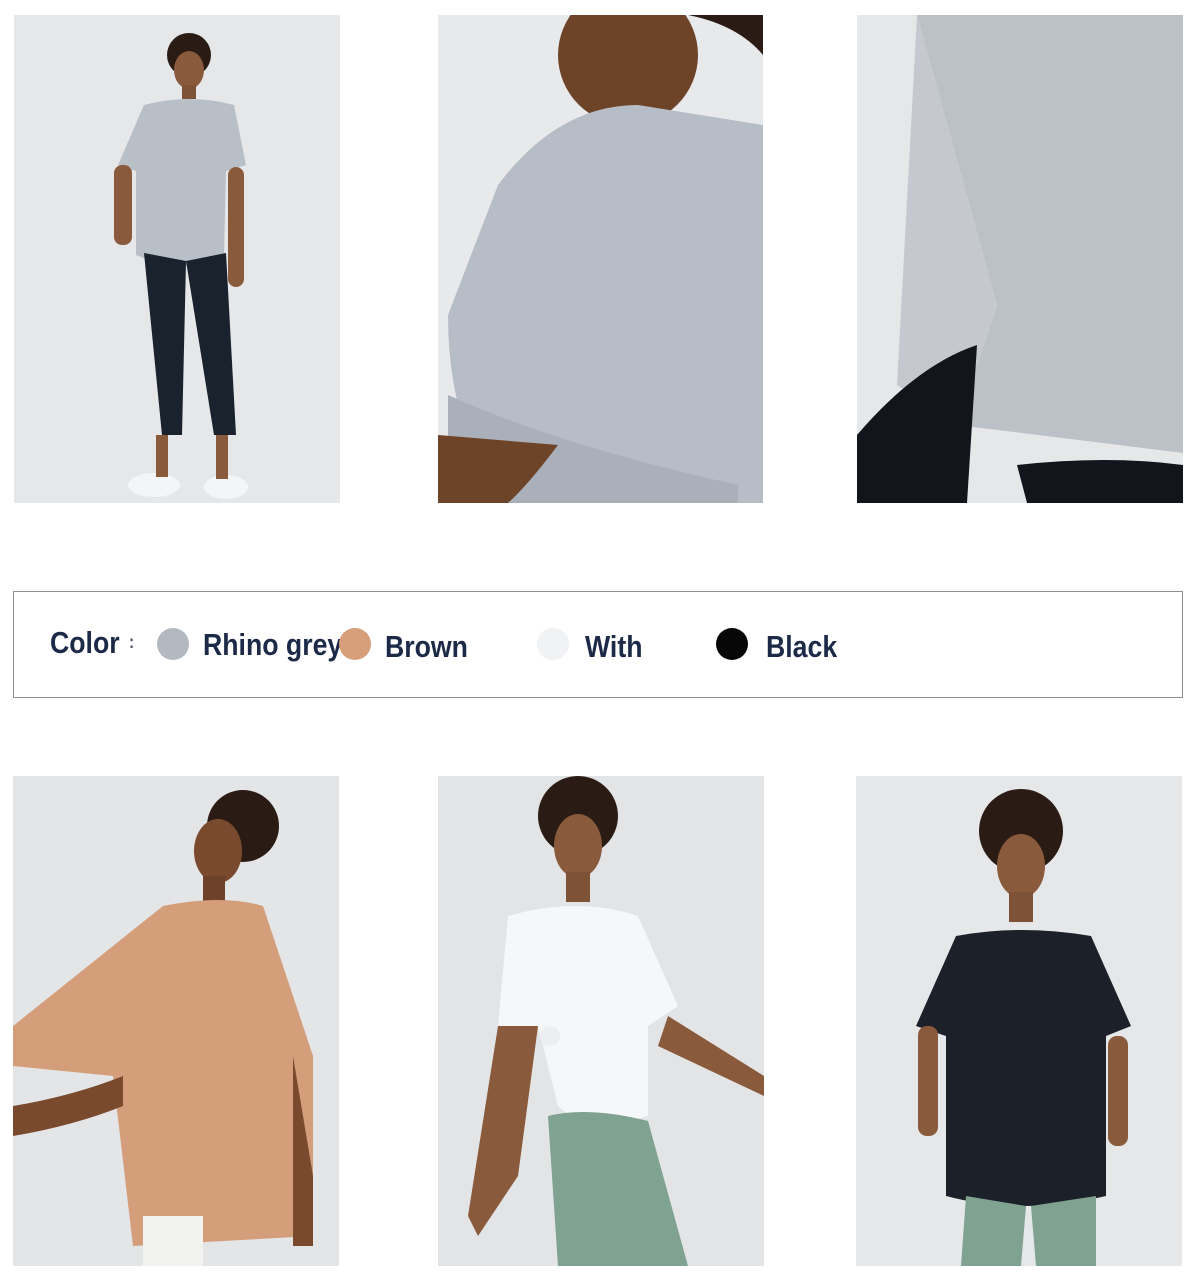  Describe the element at coordinates (173, 644) in the screenshot. I see `color-swatch-rhino-grey` at that location.